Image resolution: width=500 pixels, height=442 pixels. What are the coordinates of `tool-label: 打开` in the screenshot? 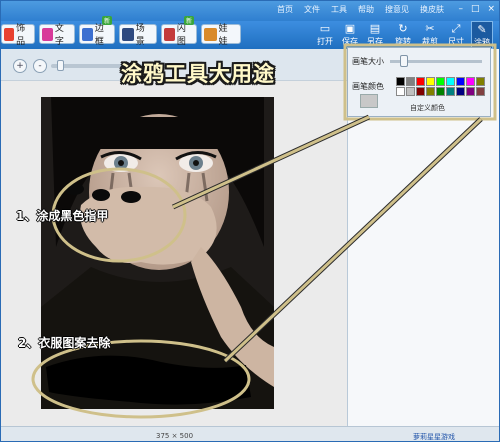 It's located at (325, 41).